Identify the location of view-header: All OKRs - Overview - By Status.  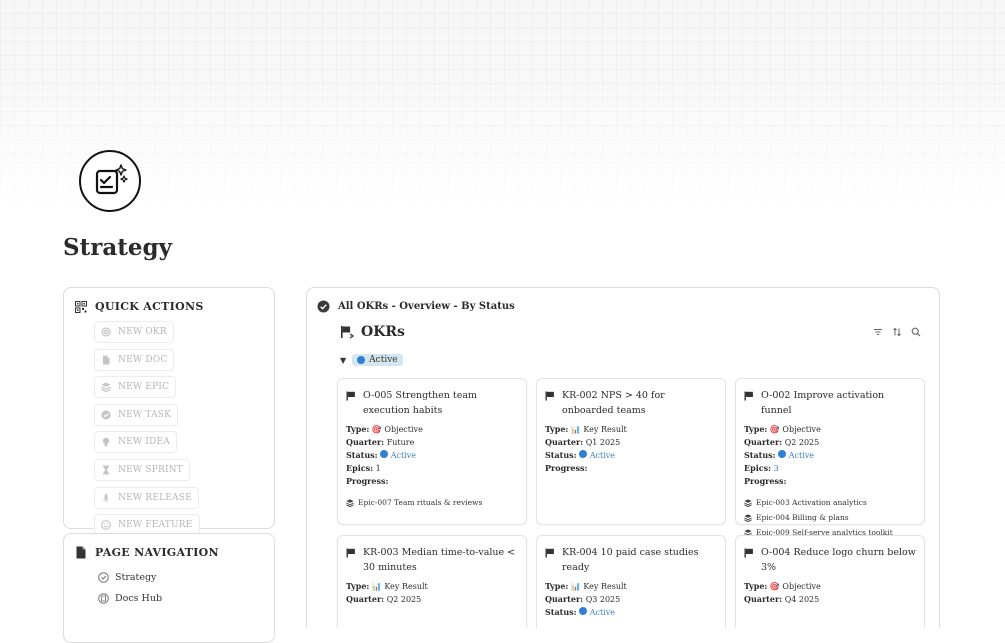
(416, 306).